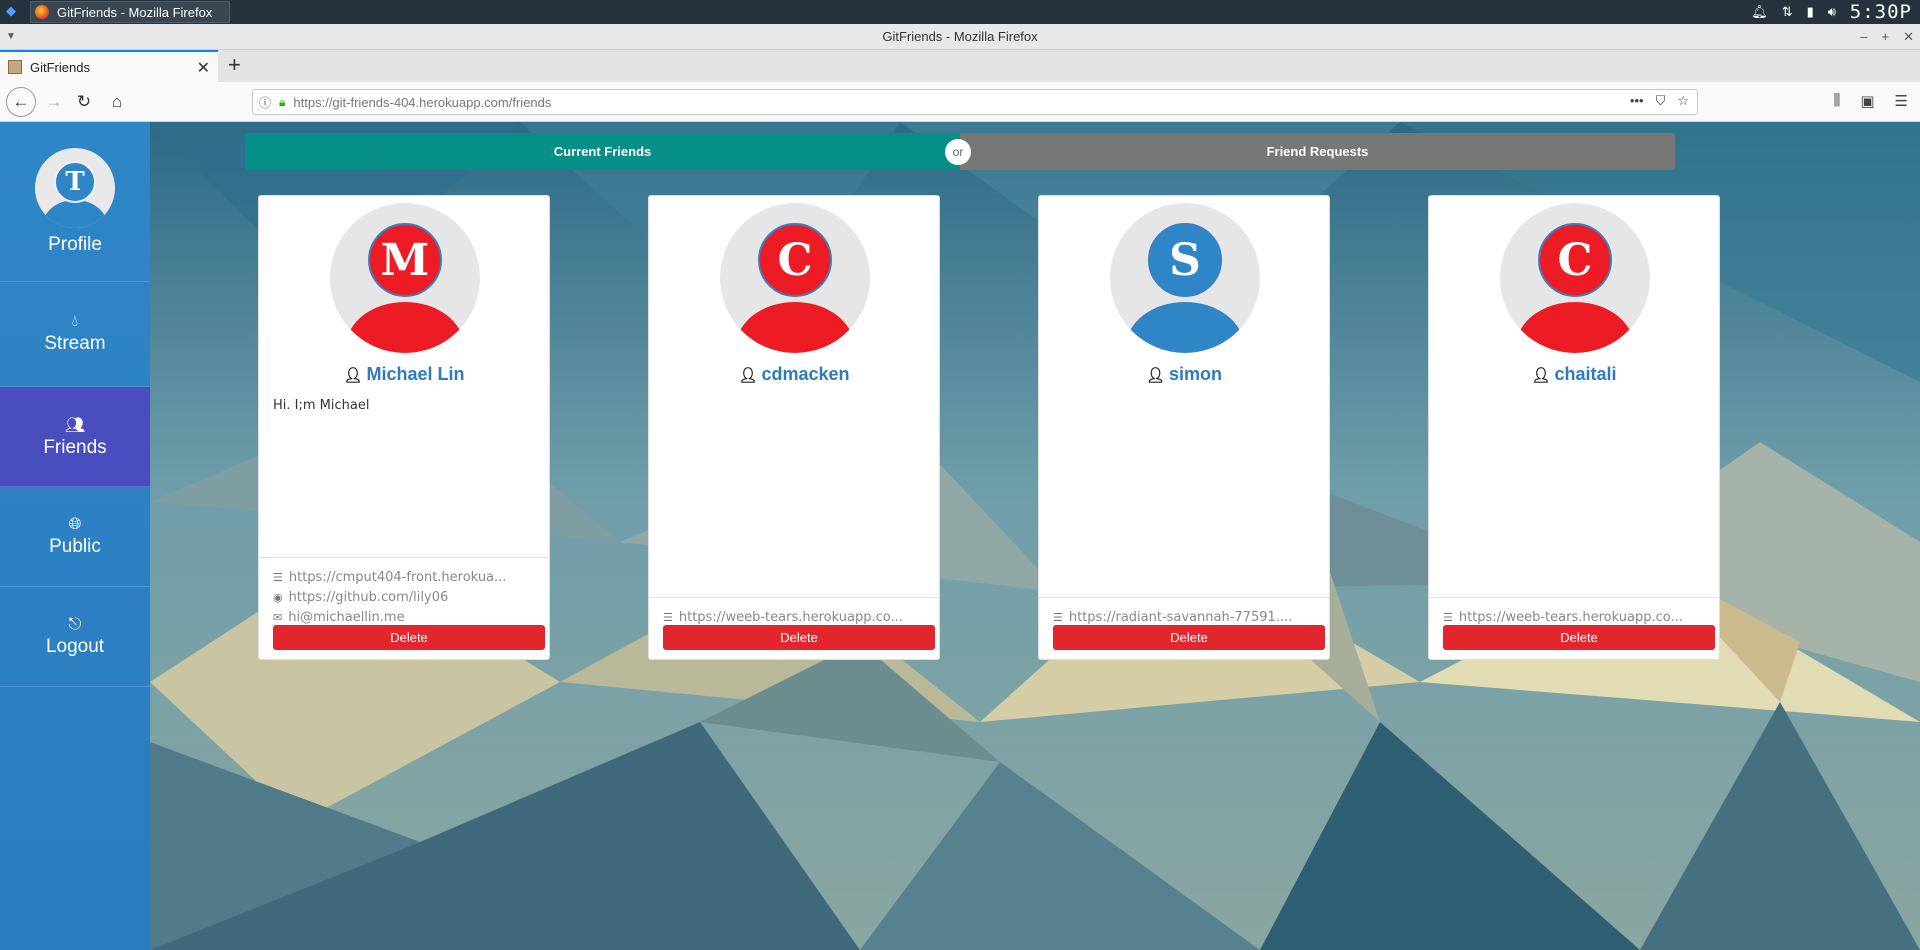 Image resolution: width=1920 pixels, height=950 pixels. What do you see at coordinates (1867, 101) in the screenshot?
I see `sidebar-toggle-icon: ▣` at bounding box center [1867, 101].